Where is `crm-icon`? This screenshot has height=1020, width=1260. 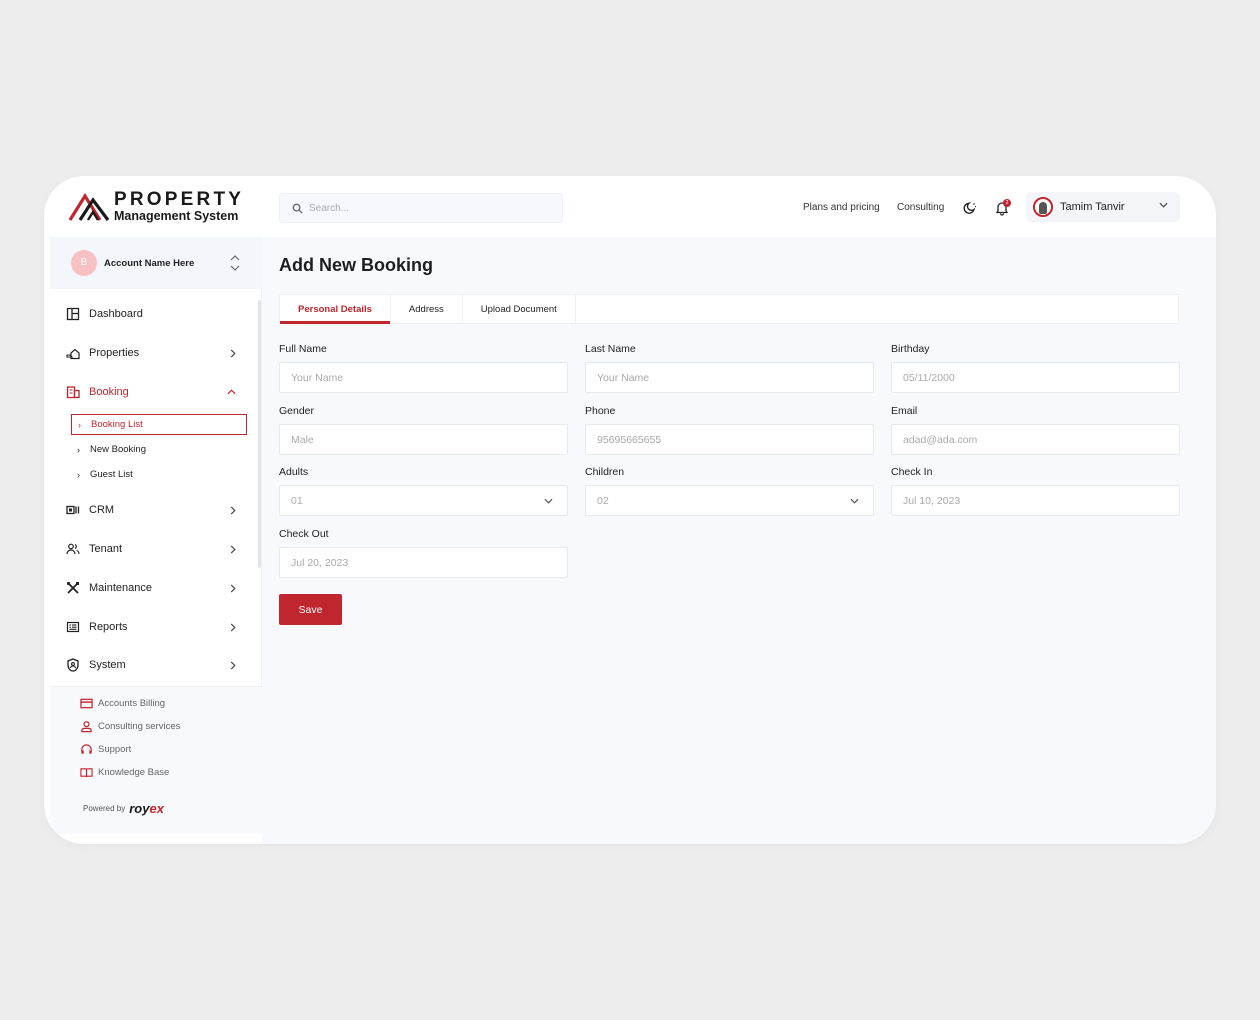
crm-icon is located at coordinates (73, 510).